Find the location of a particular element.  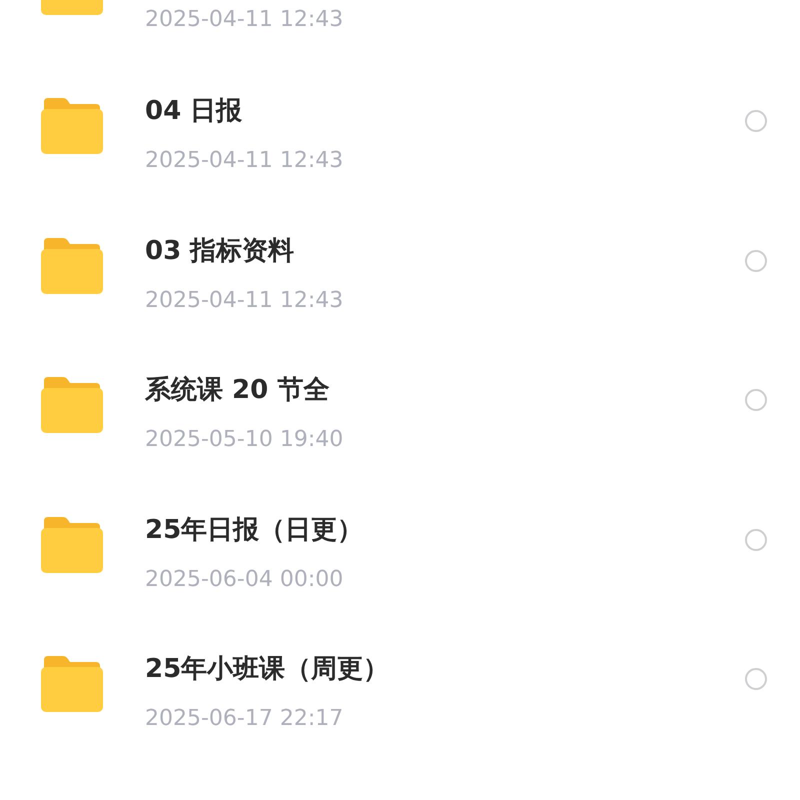

folder-name: 25年日报（日更） is located at coordinates (445, 529).